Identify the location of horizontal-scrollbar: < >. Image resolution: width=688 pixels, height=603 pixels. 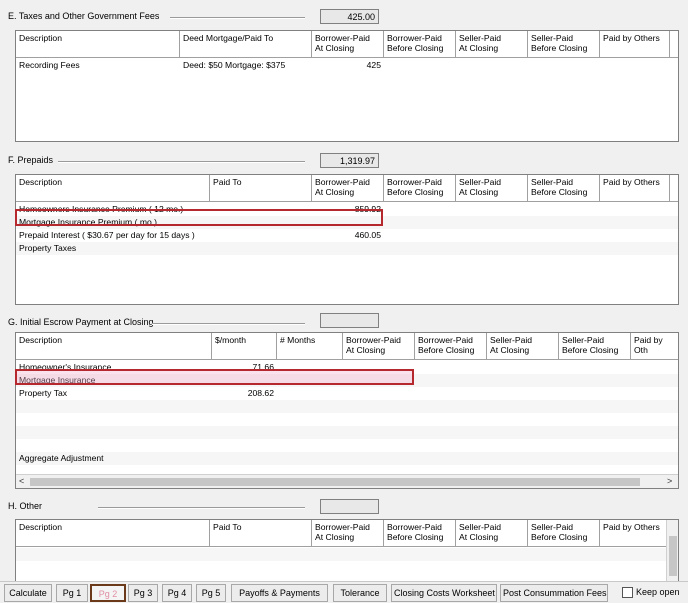
(347, 481).